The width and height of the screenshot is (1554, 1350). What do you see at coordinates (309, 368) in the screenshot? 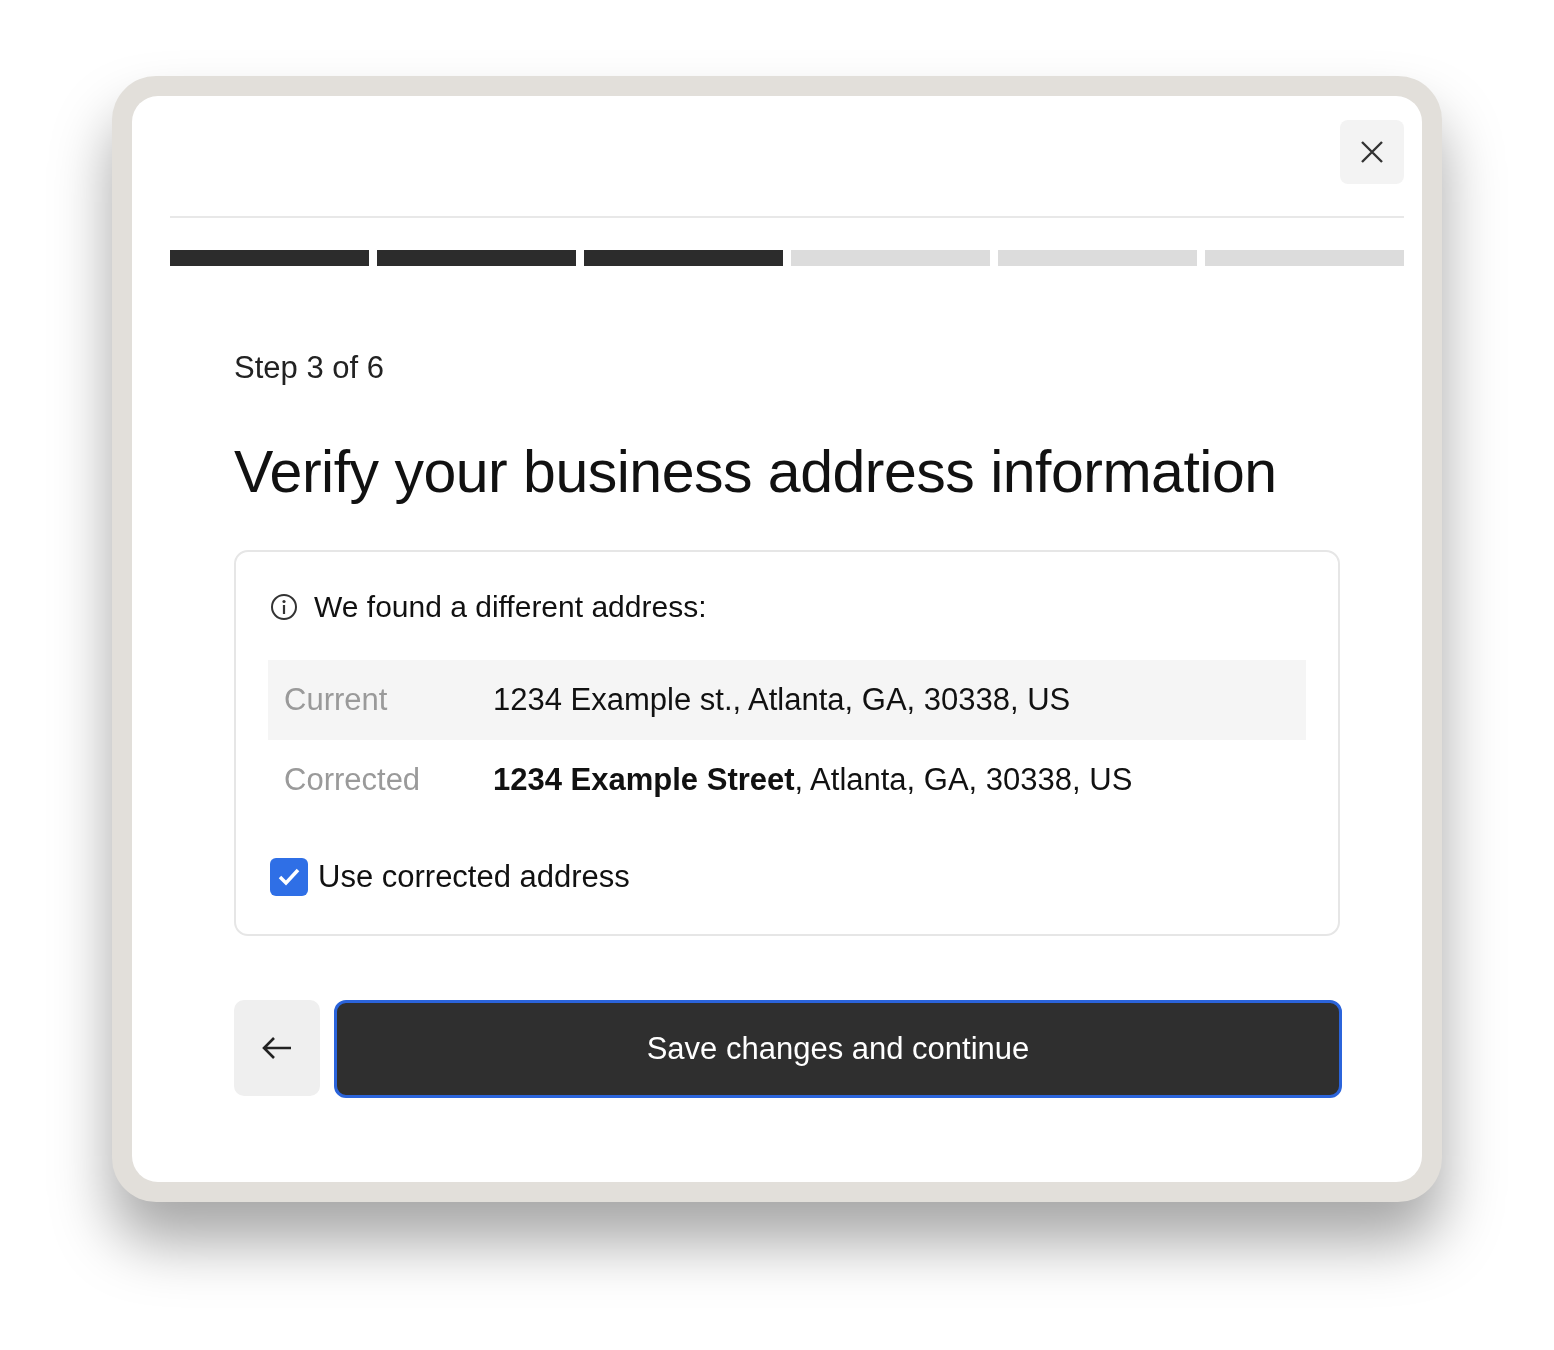
I see `step-indicator: Step 3 of 6` at bounding box center [309, 368].